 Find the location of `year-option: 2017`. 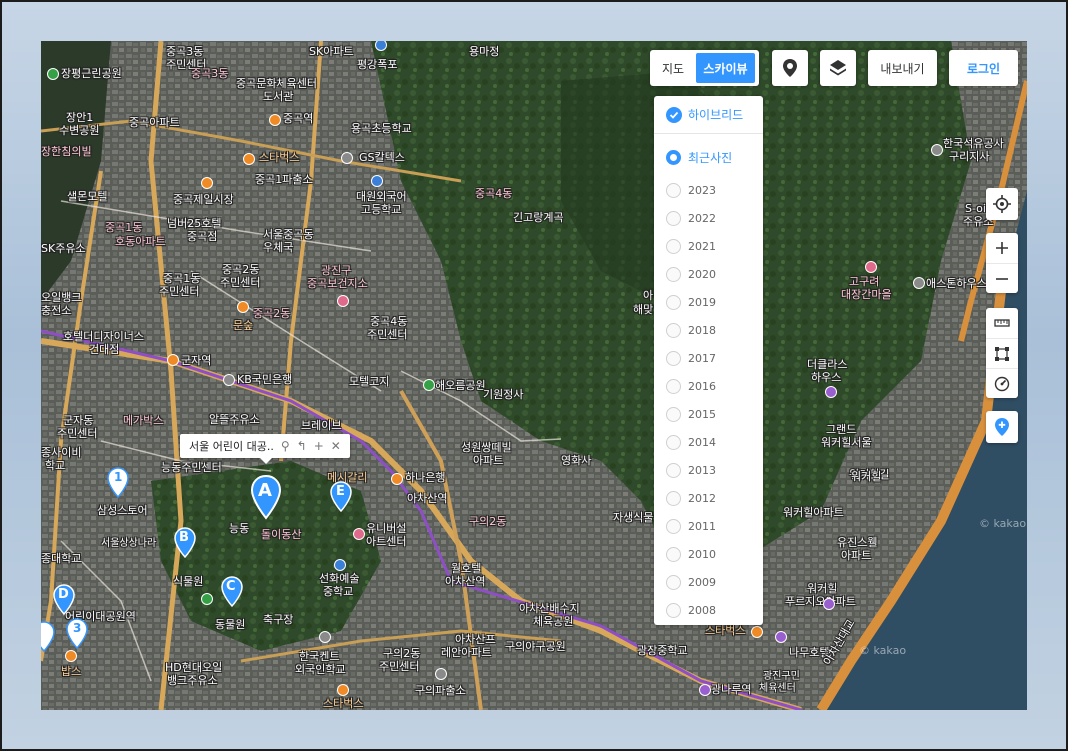

year-option: 2017 is located at coordinates (708, 358).